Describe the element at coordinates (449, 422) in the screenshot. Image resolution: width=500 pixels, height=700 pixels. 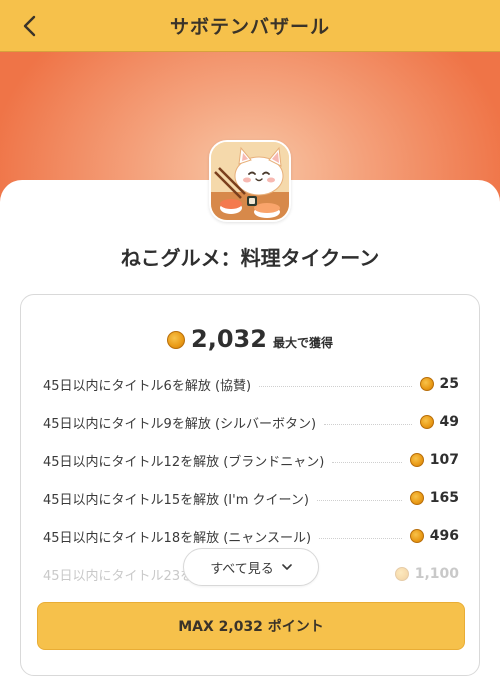
I see `reward-points: 49` at that location.